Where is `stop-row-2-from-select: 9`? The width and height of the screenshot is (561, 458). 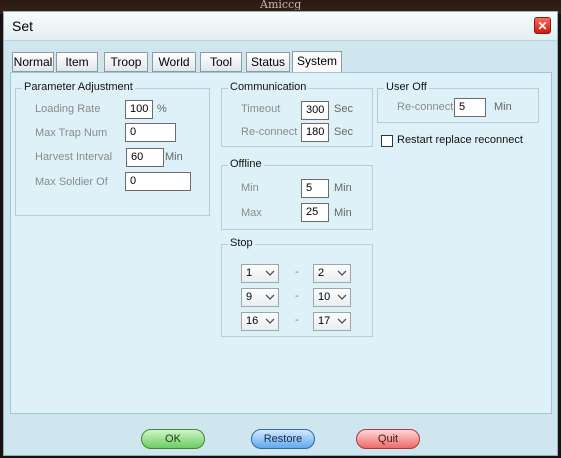
stop-row-2-from-select: 9 is located at coordinates (260, 297).